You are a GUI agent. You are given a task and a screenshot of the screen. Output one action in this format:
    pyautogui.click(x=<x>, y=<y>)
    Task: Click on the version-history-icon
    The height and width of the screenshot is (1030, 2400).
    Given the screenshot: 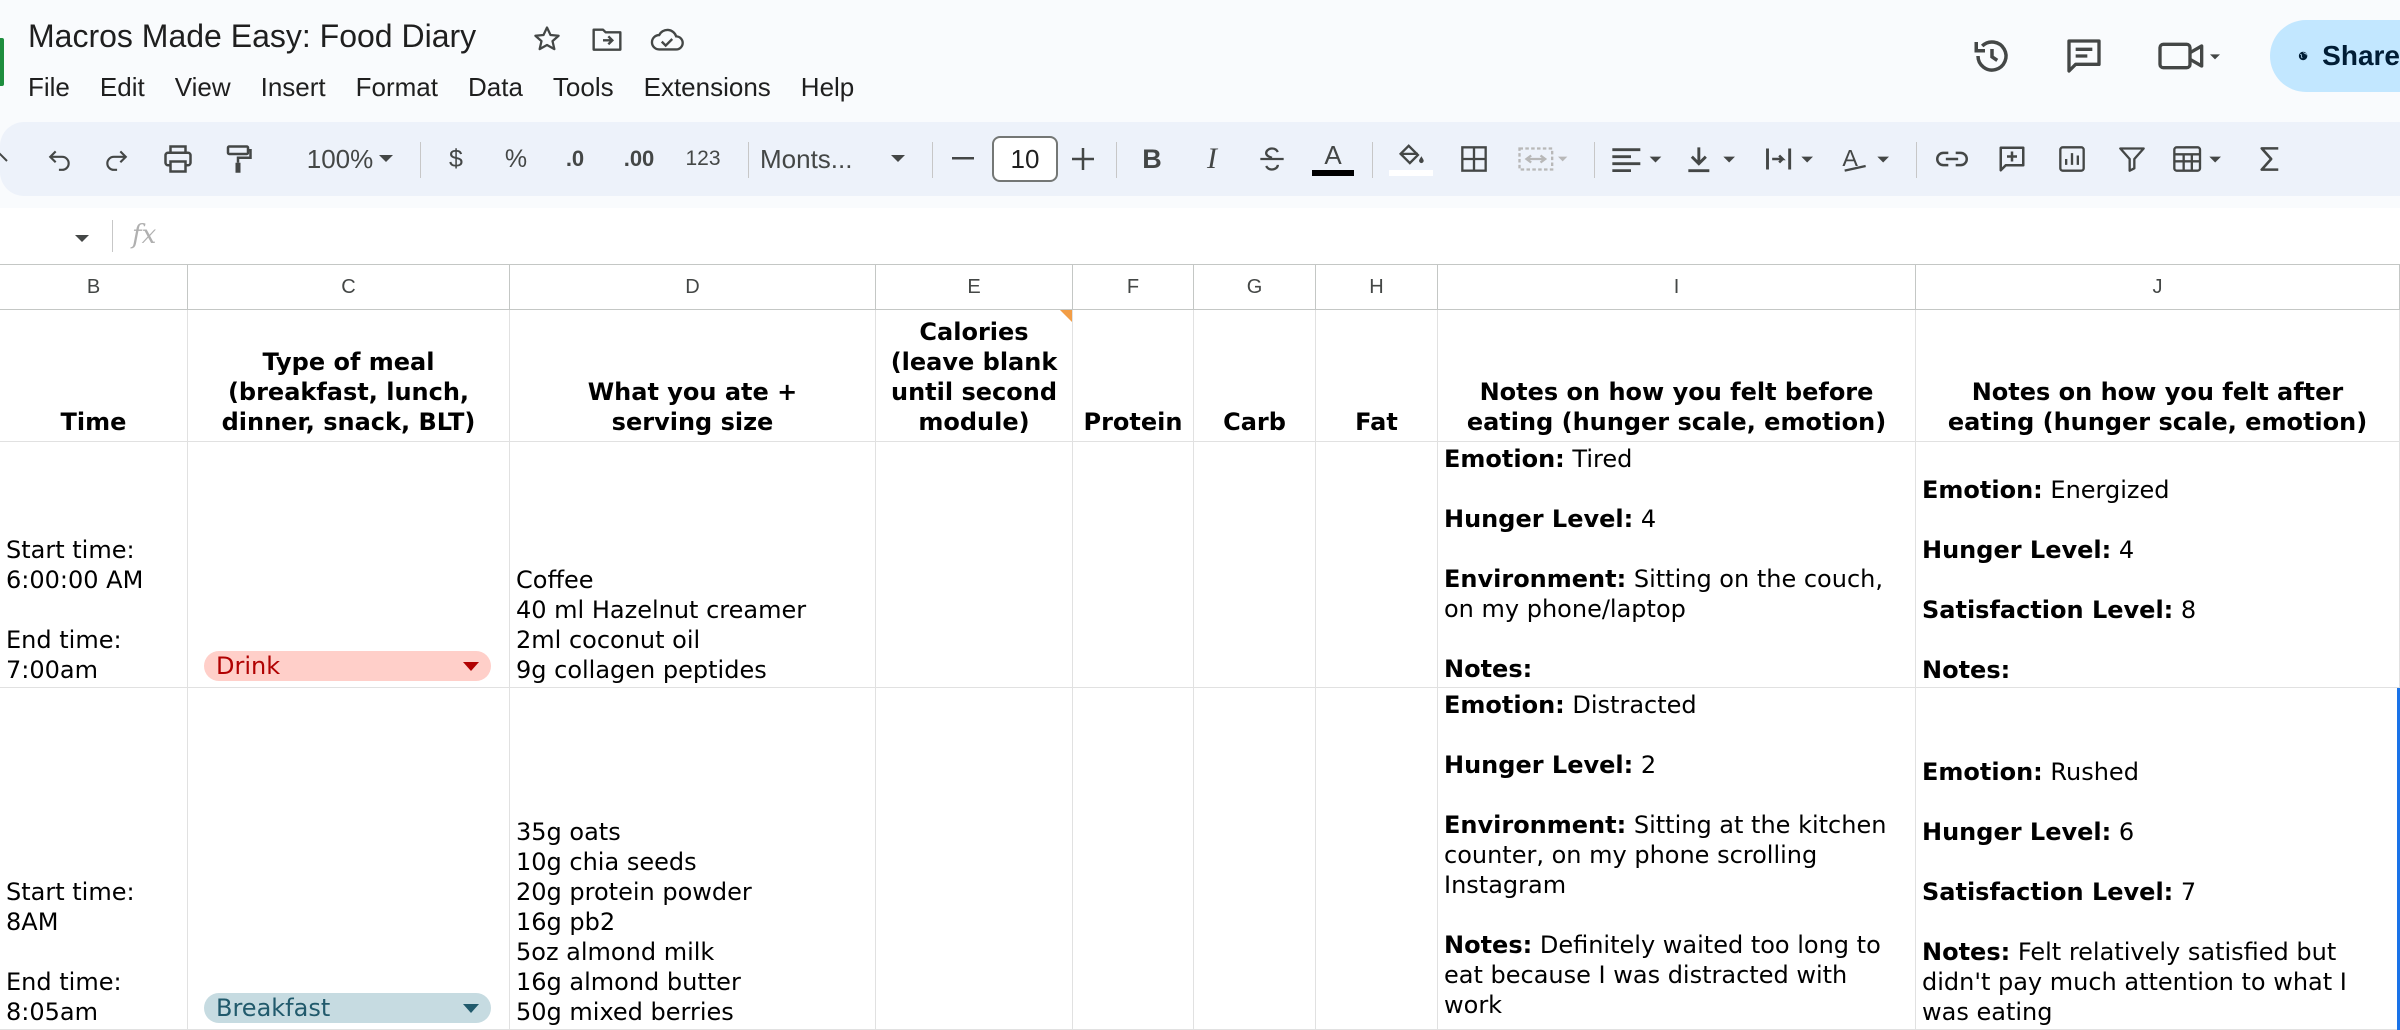 What is the action you would take?
    pyautogui.click(x=1992, y=56)
    